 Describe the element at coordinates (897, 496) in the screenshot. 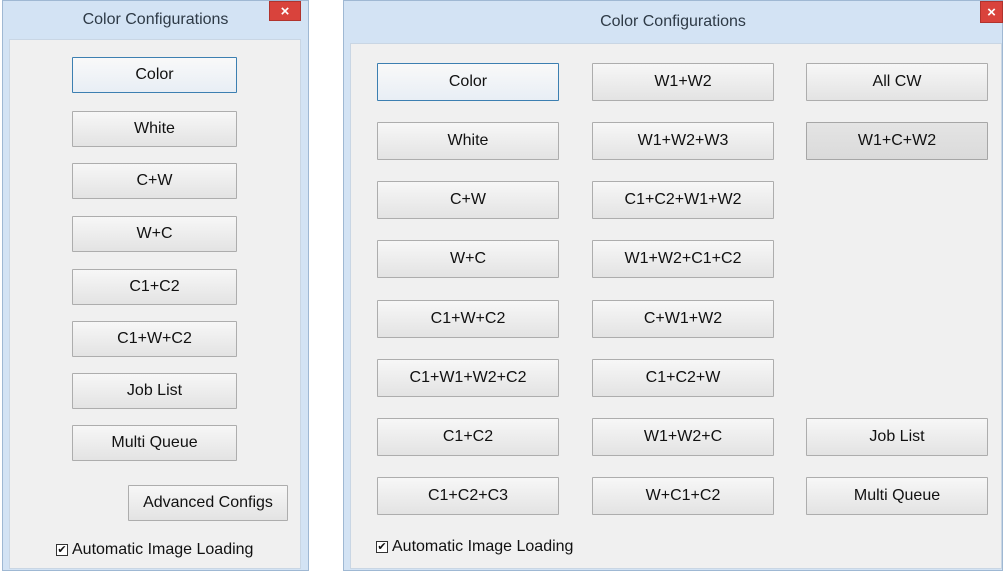

I see `multi-queue-button: Multi Queue` at that location.